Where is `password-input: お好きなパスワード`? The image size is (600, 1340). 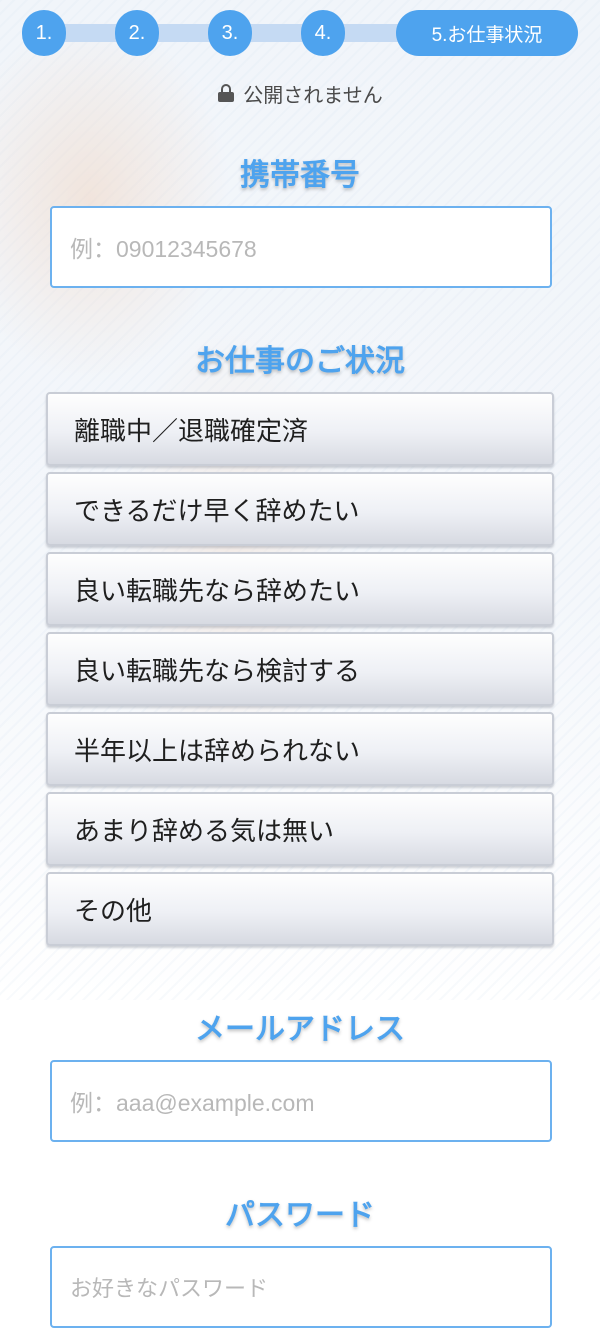
password-input: お好きなパスワード is located at coordinates (301, 1287).